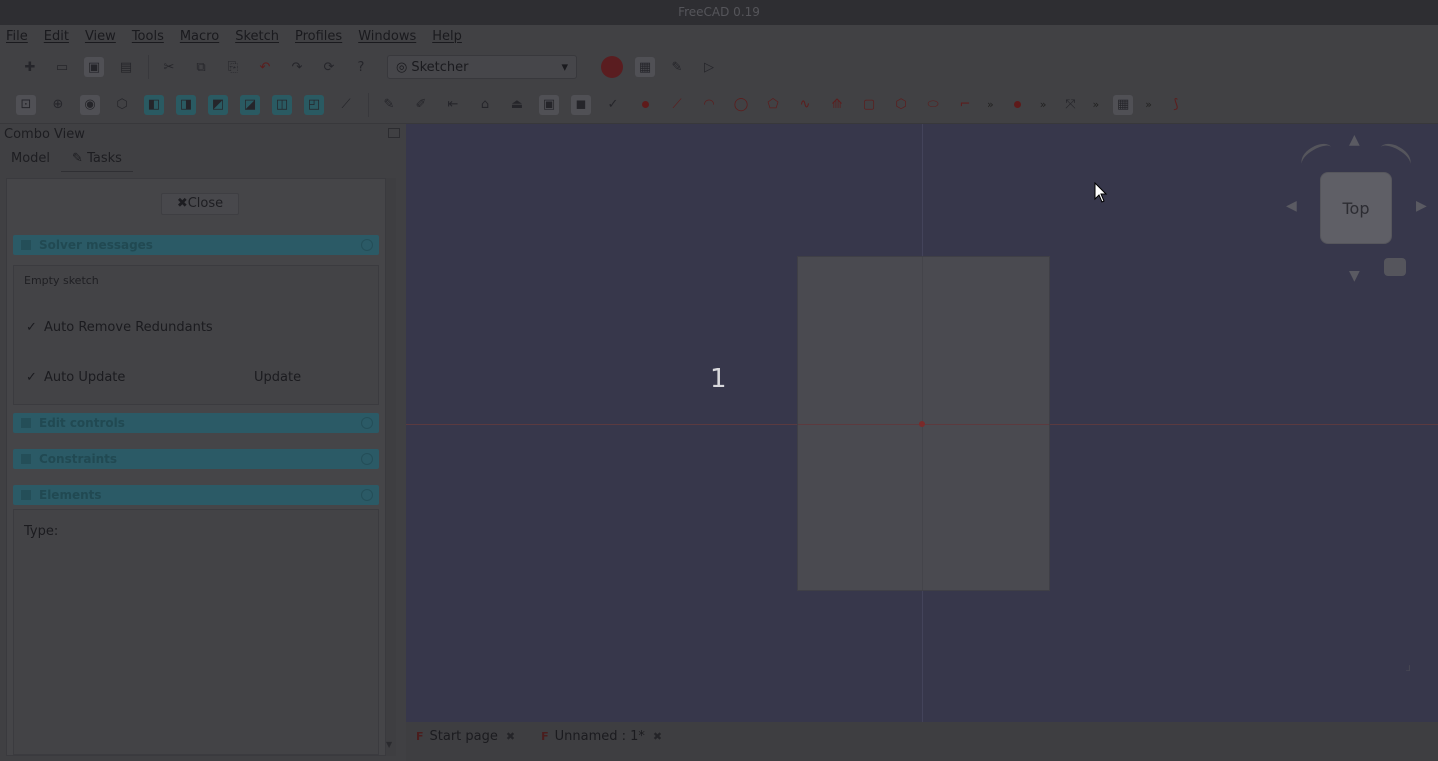  What do you see at coordinates (297, 67) in the screenshot?
I see `redo-icon: ↷` at bounding box center [297, 67].